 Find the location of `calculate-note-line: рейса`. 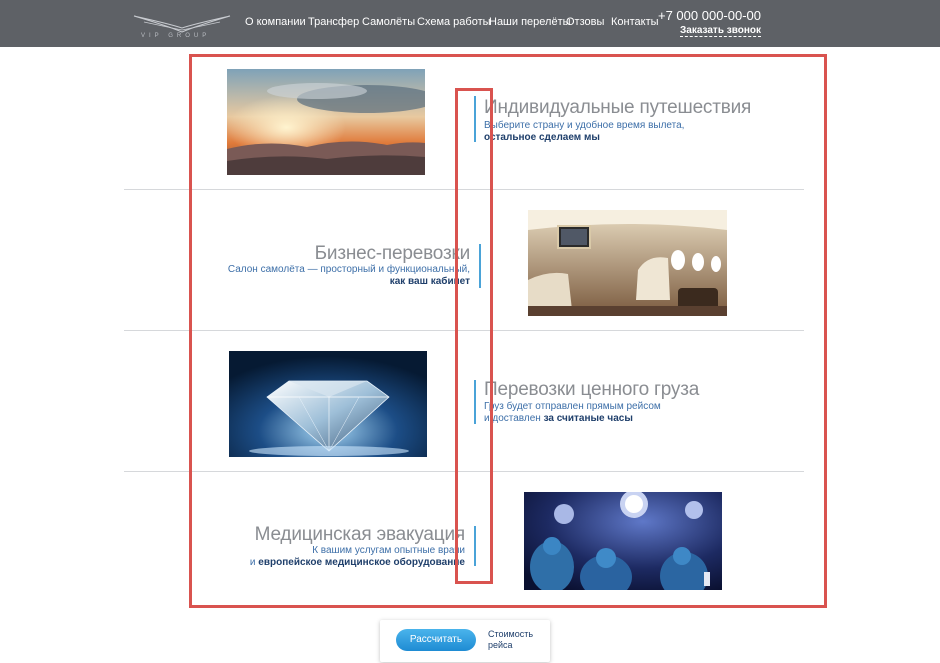

calculate-note-line: рейса is located at coordinates (500, 645).